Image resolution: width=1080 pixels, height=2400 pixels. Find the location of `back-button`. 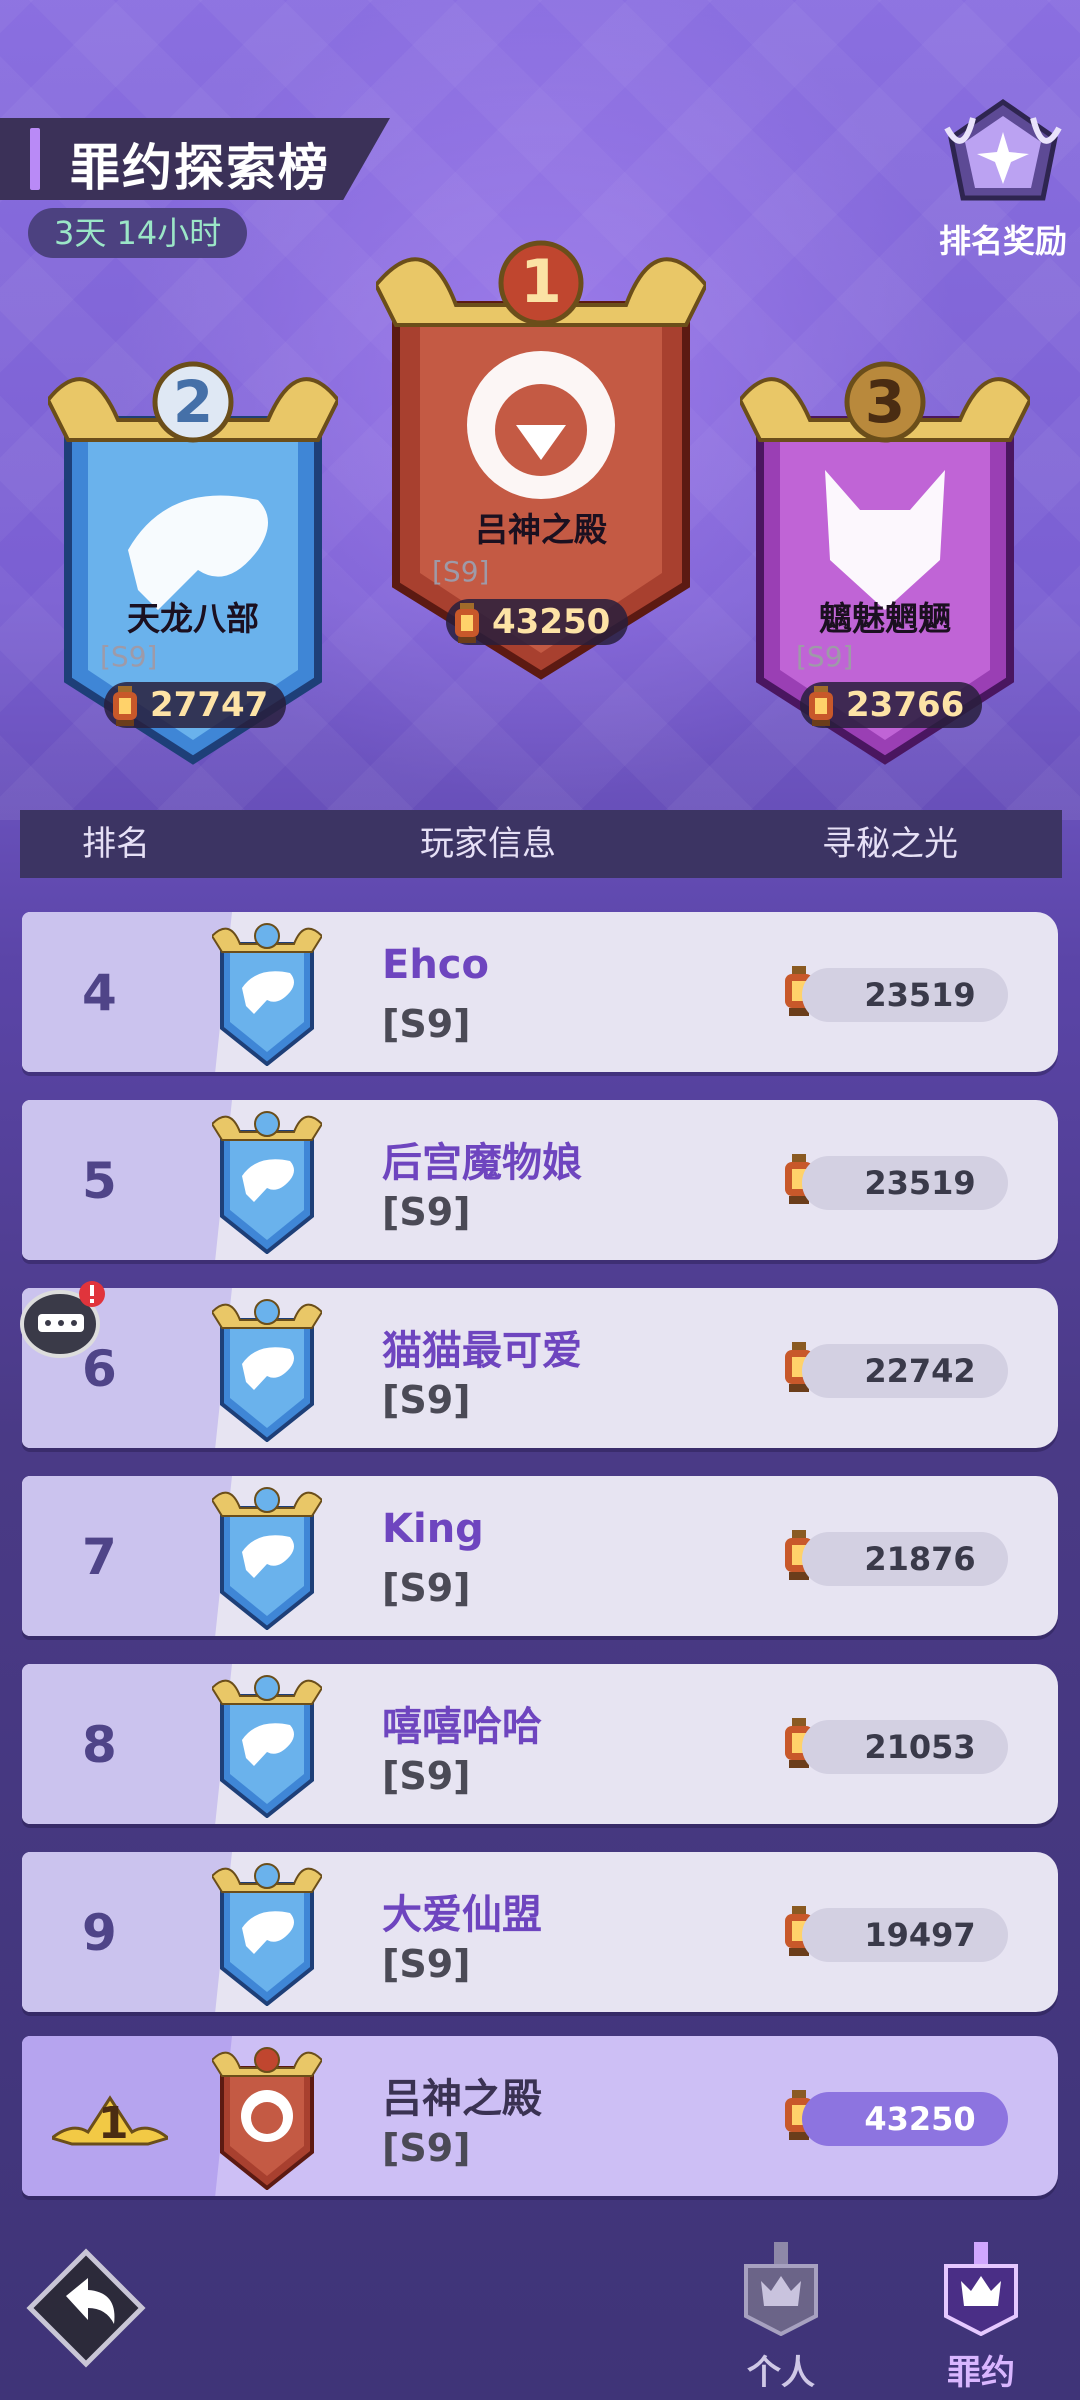

back-button is located at coordinates (86, 2308).